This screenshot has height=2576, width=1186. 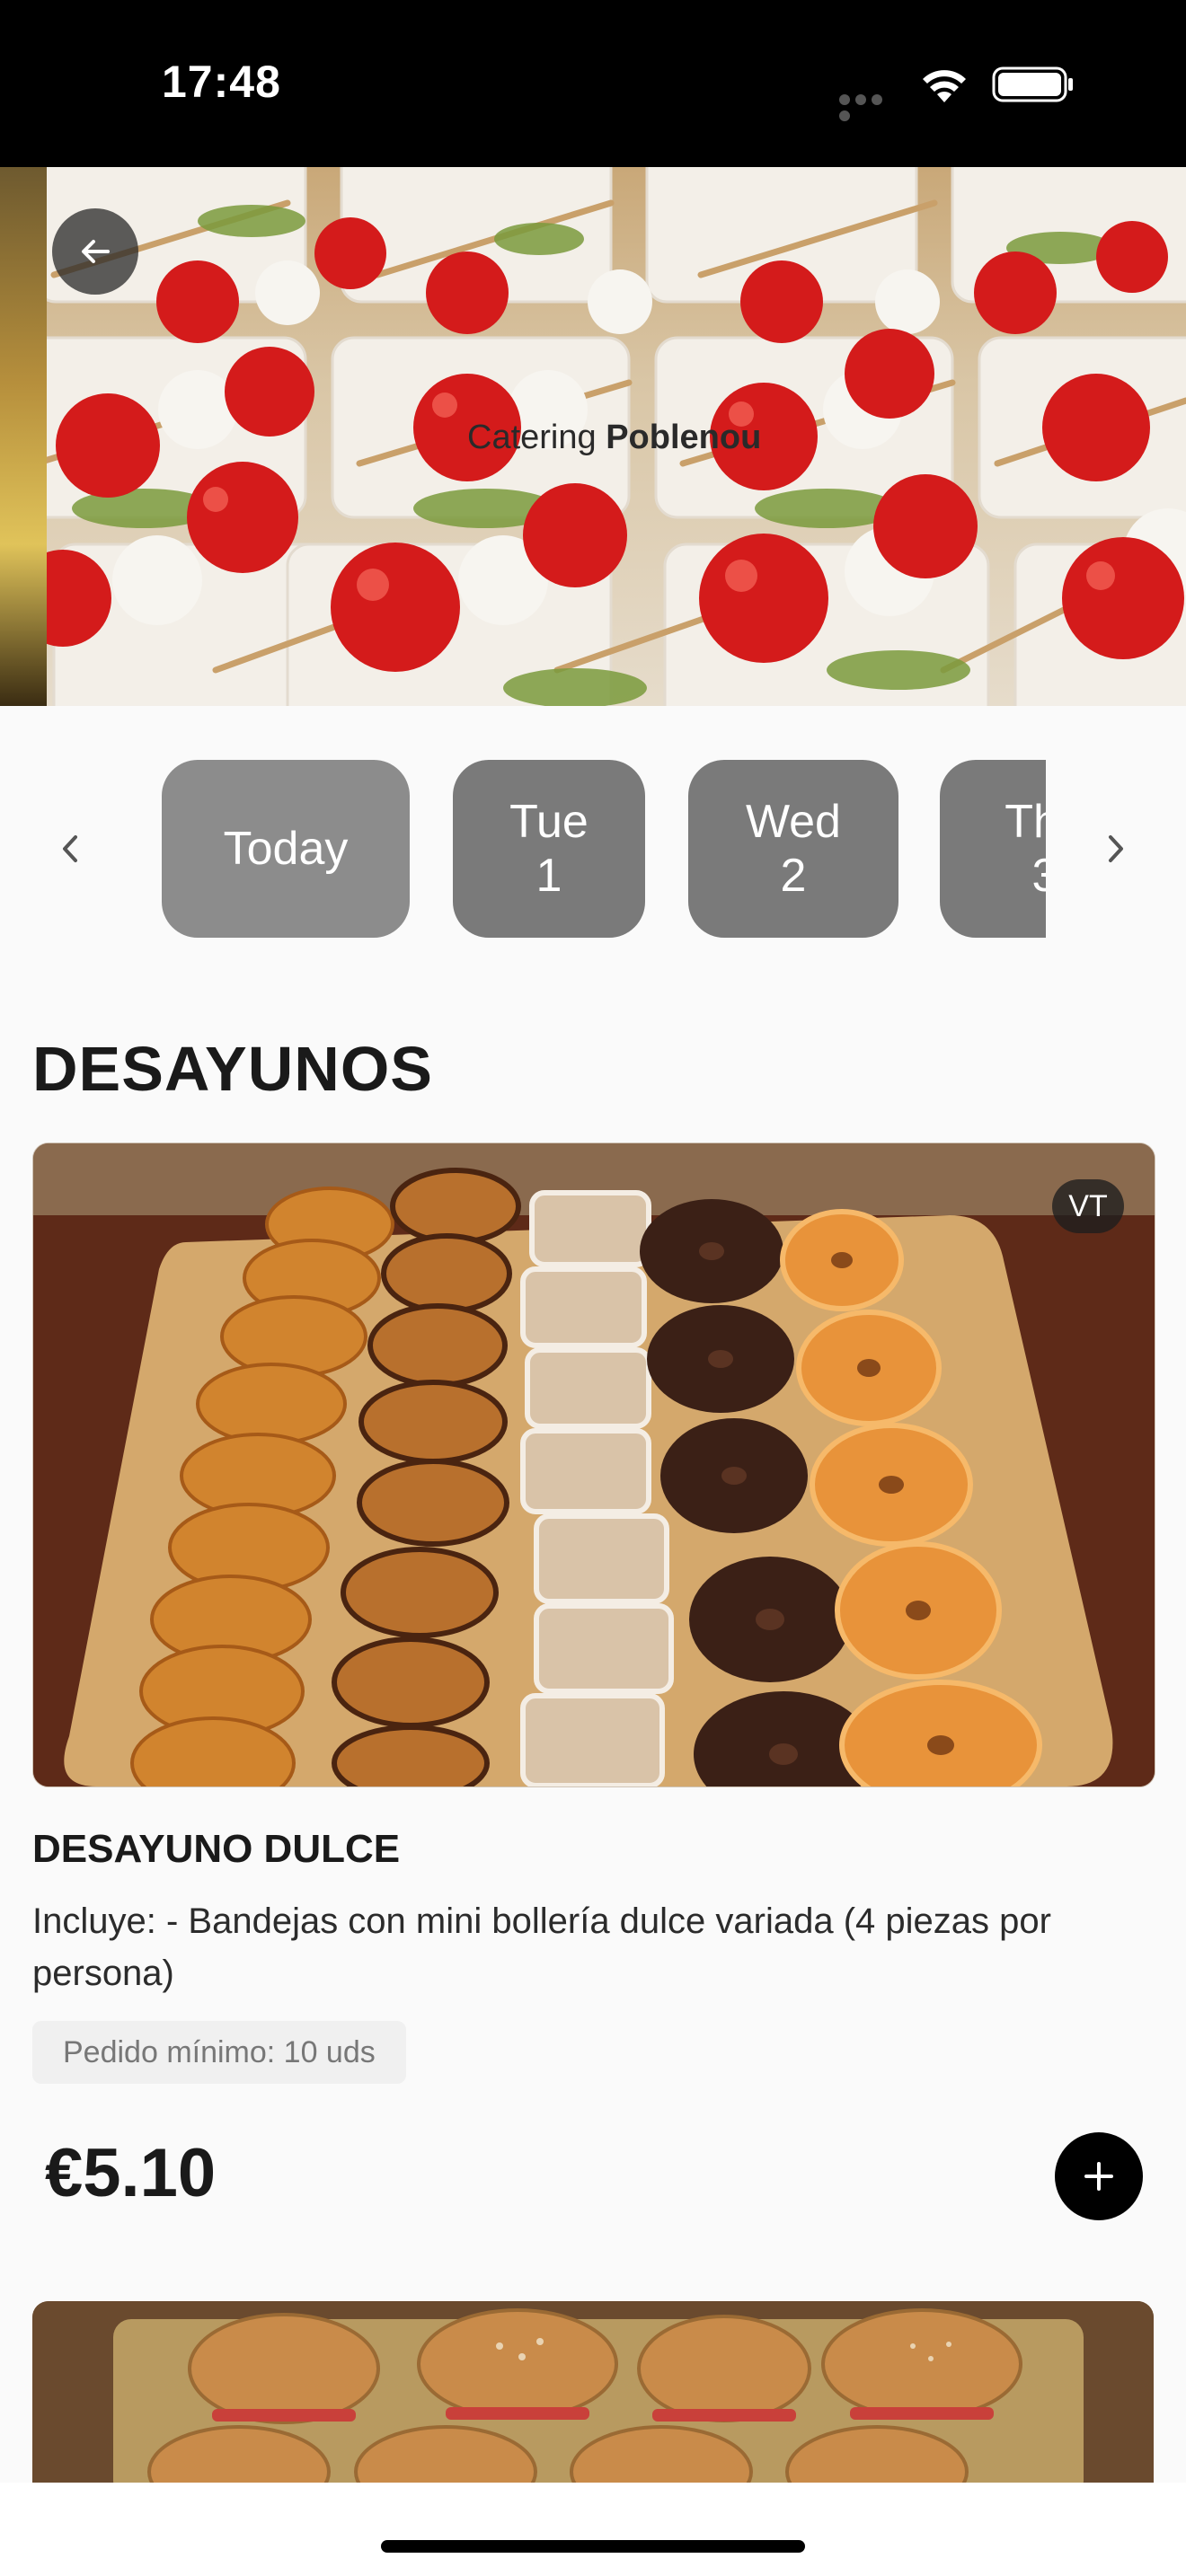 I want to click on day-selector: Today Tue1 Wed2 Thu3, so click(x=604, y=849).